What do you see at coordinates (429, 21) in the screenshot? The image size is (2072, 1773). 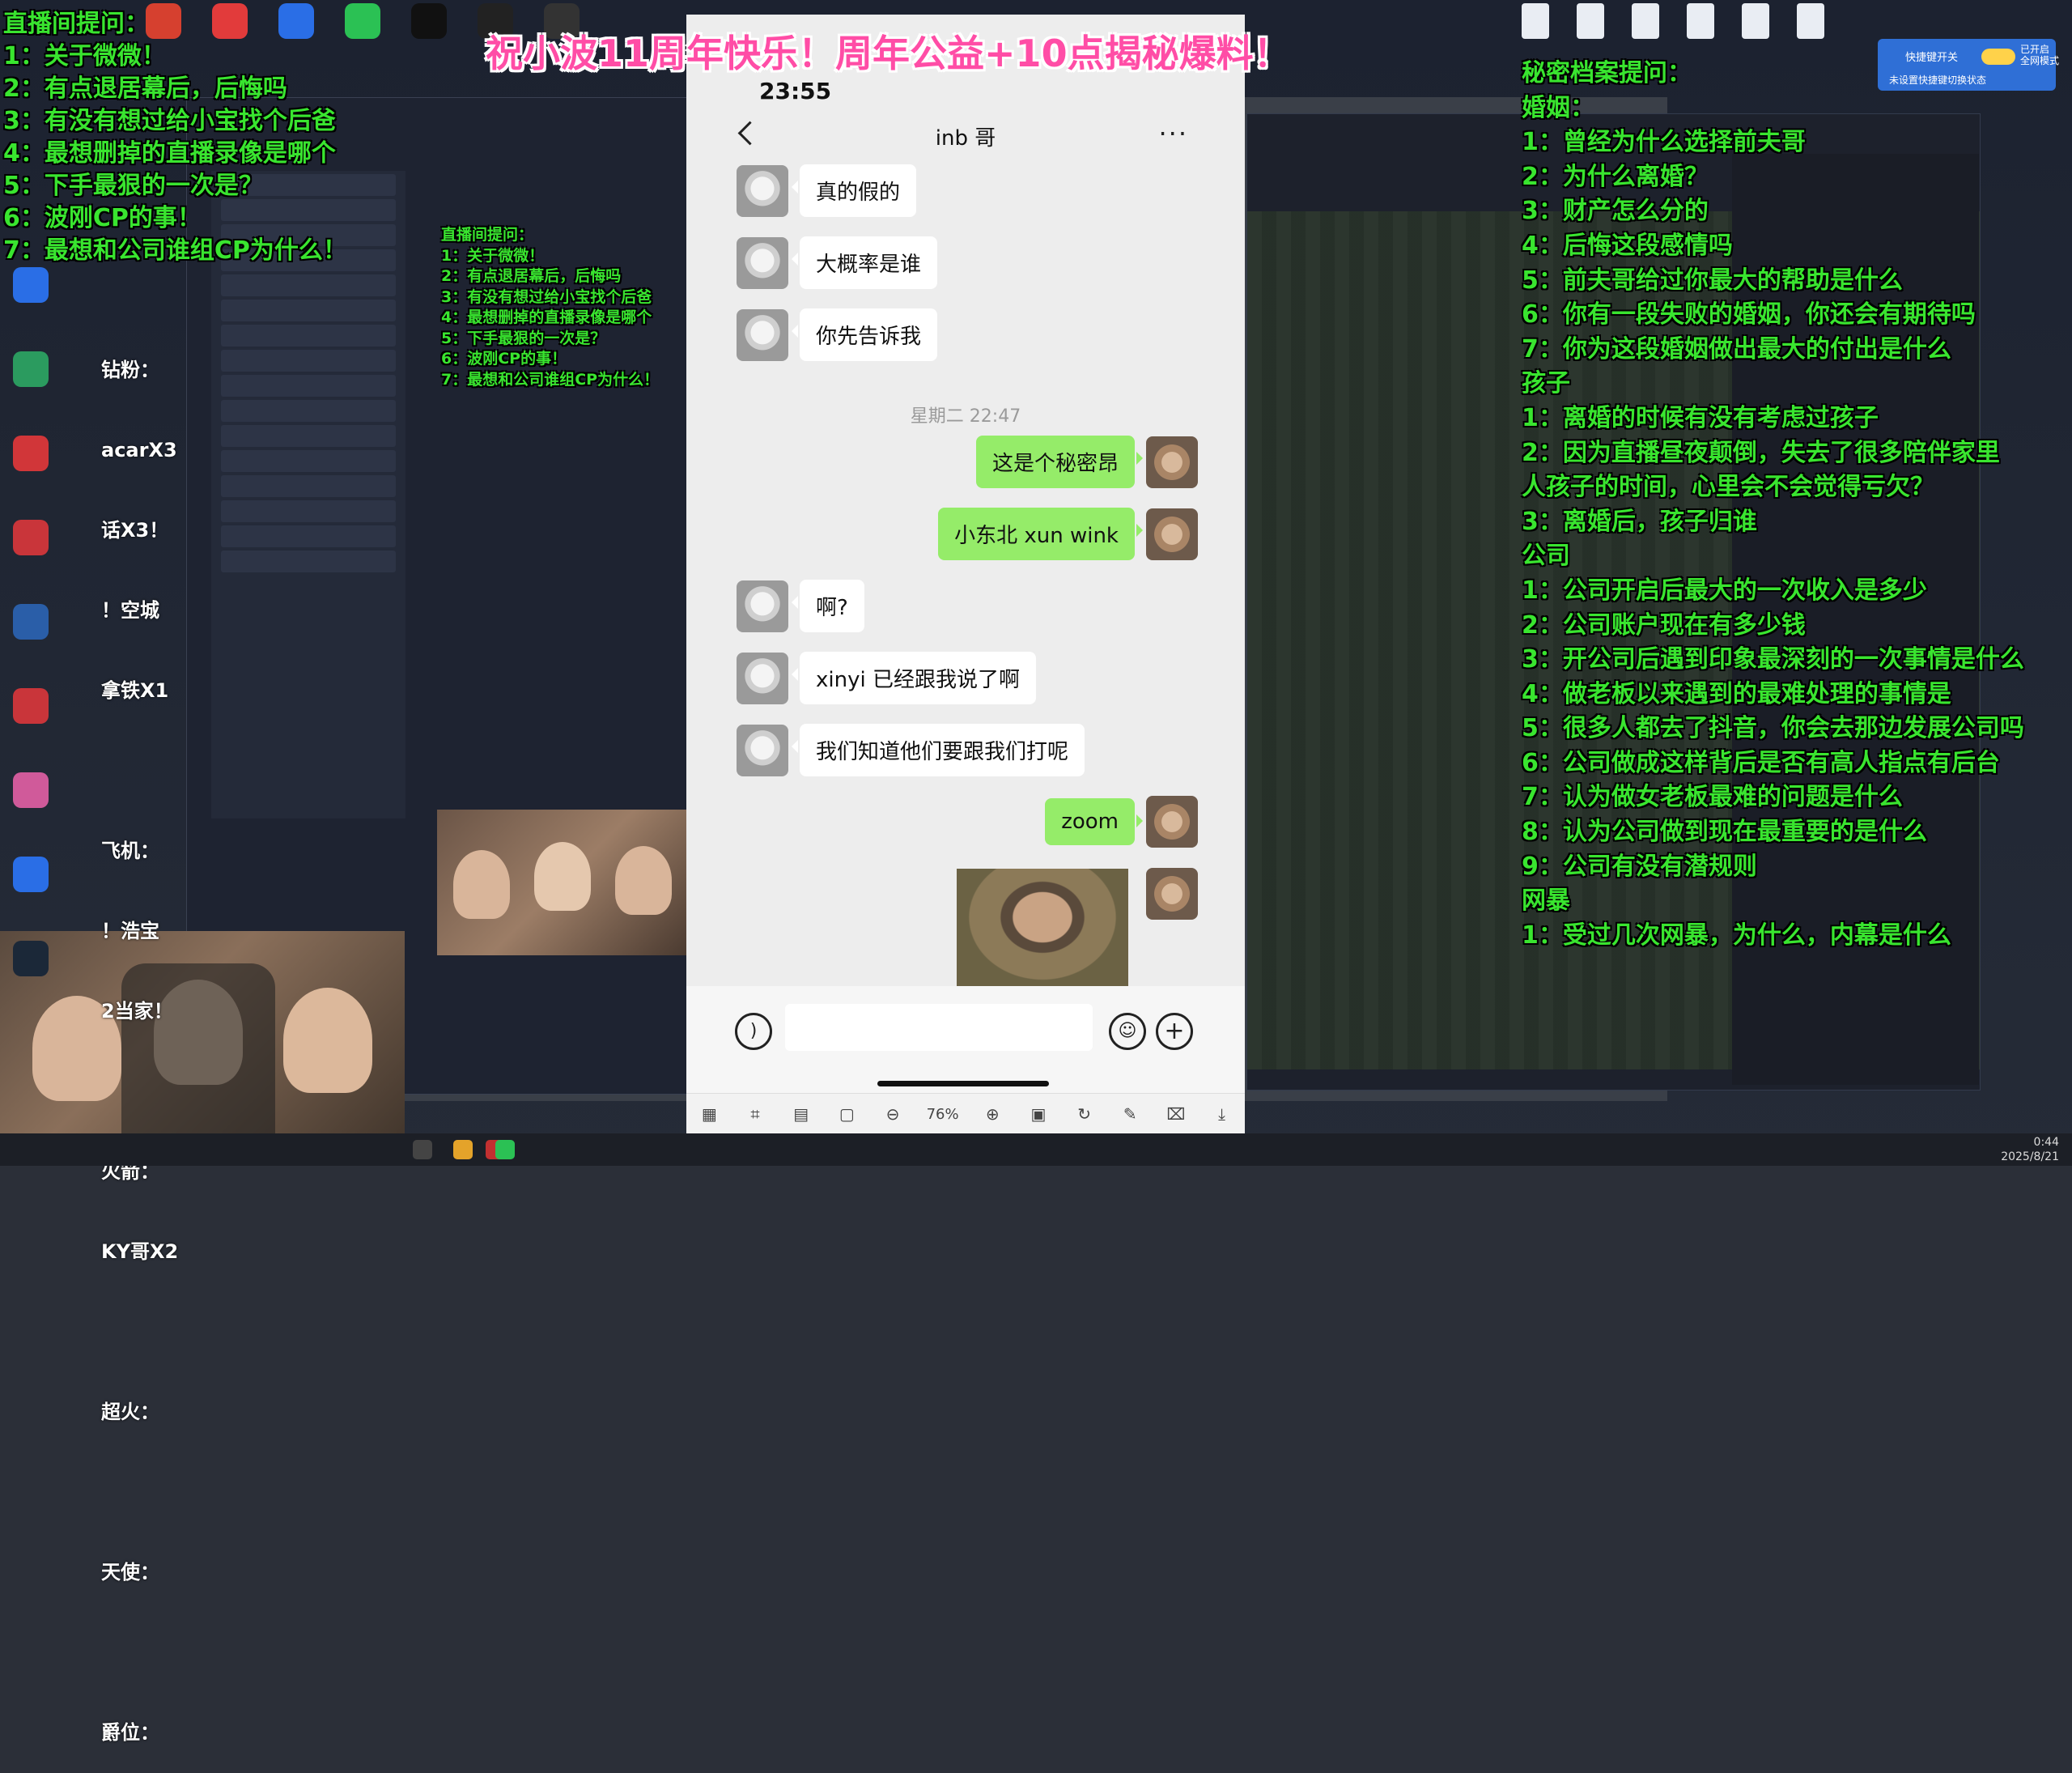 I see `qq-icon` at bounding box center [429, 21].